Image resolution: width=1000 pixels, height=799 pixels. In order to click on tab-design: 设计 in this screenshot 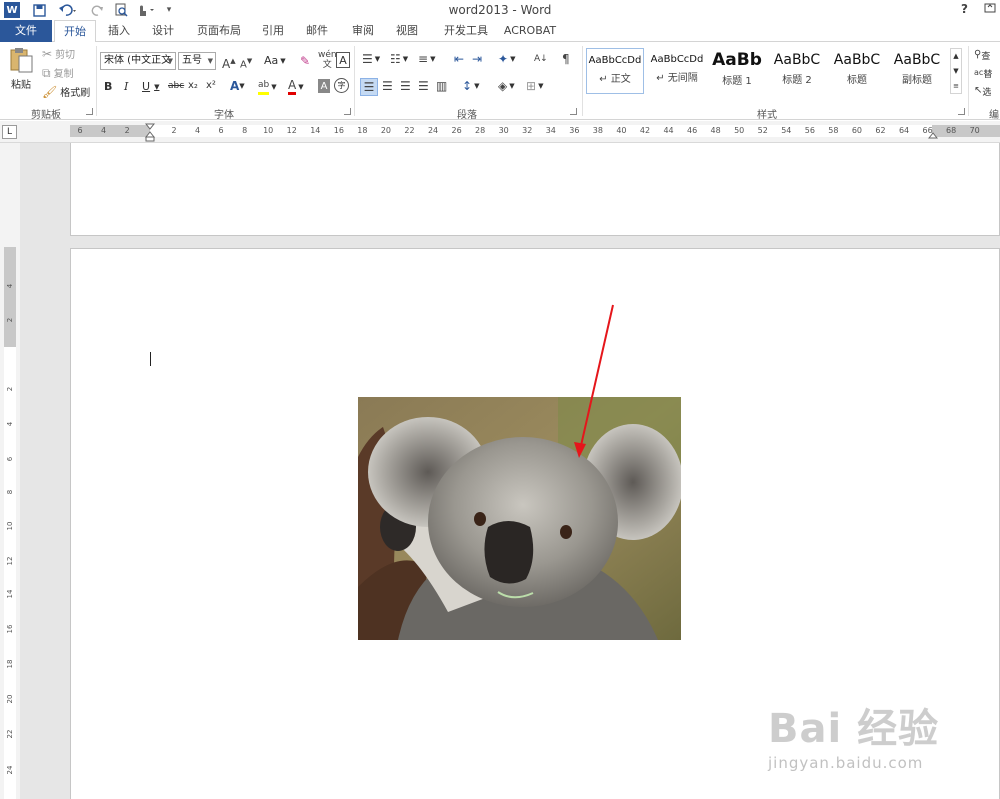, I will do `click(163, 31)`.